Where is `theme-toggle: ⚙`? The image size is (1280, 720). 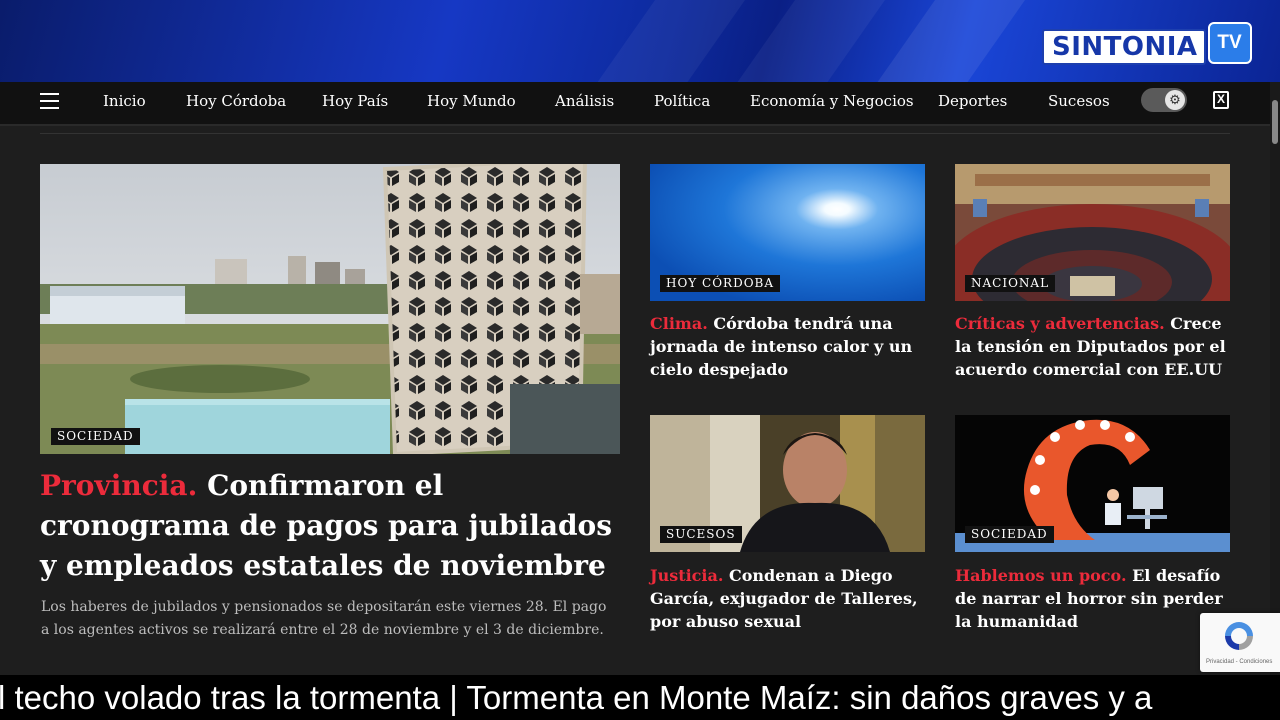 theme-toggle: ⚙ is located at coordinates (1164, 100).